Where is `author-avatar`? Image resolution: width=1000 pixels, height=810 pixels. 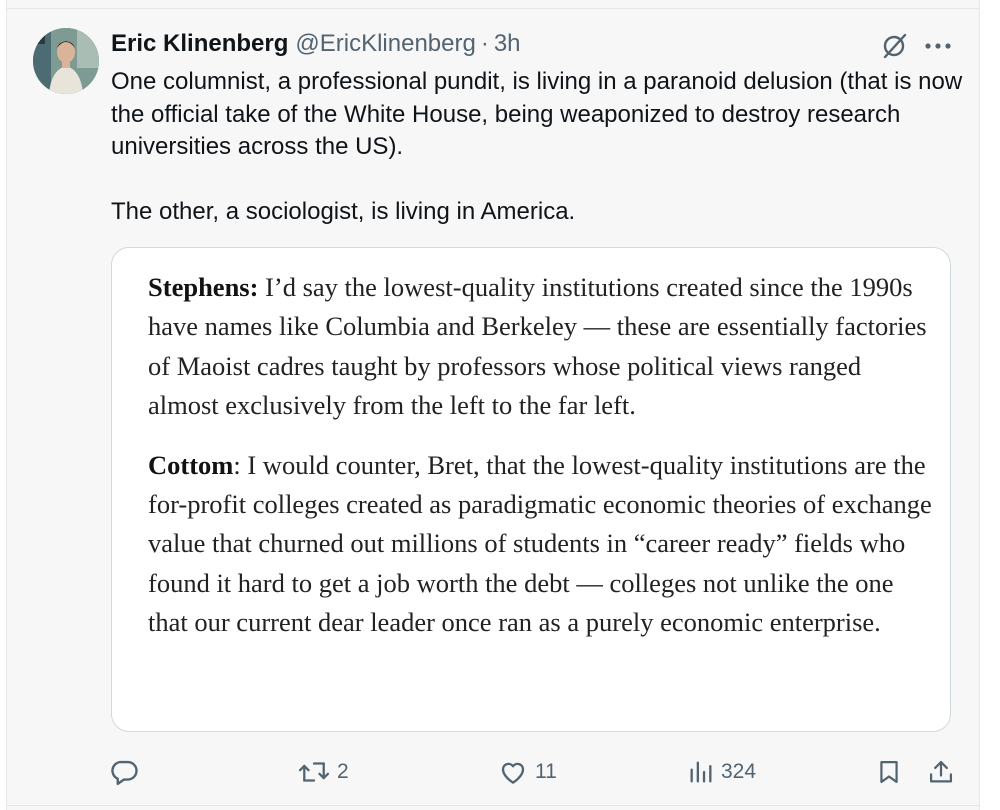
author-avatar is located at coordinates (66, 61).